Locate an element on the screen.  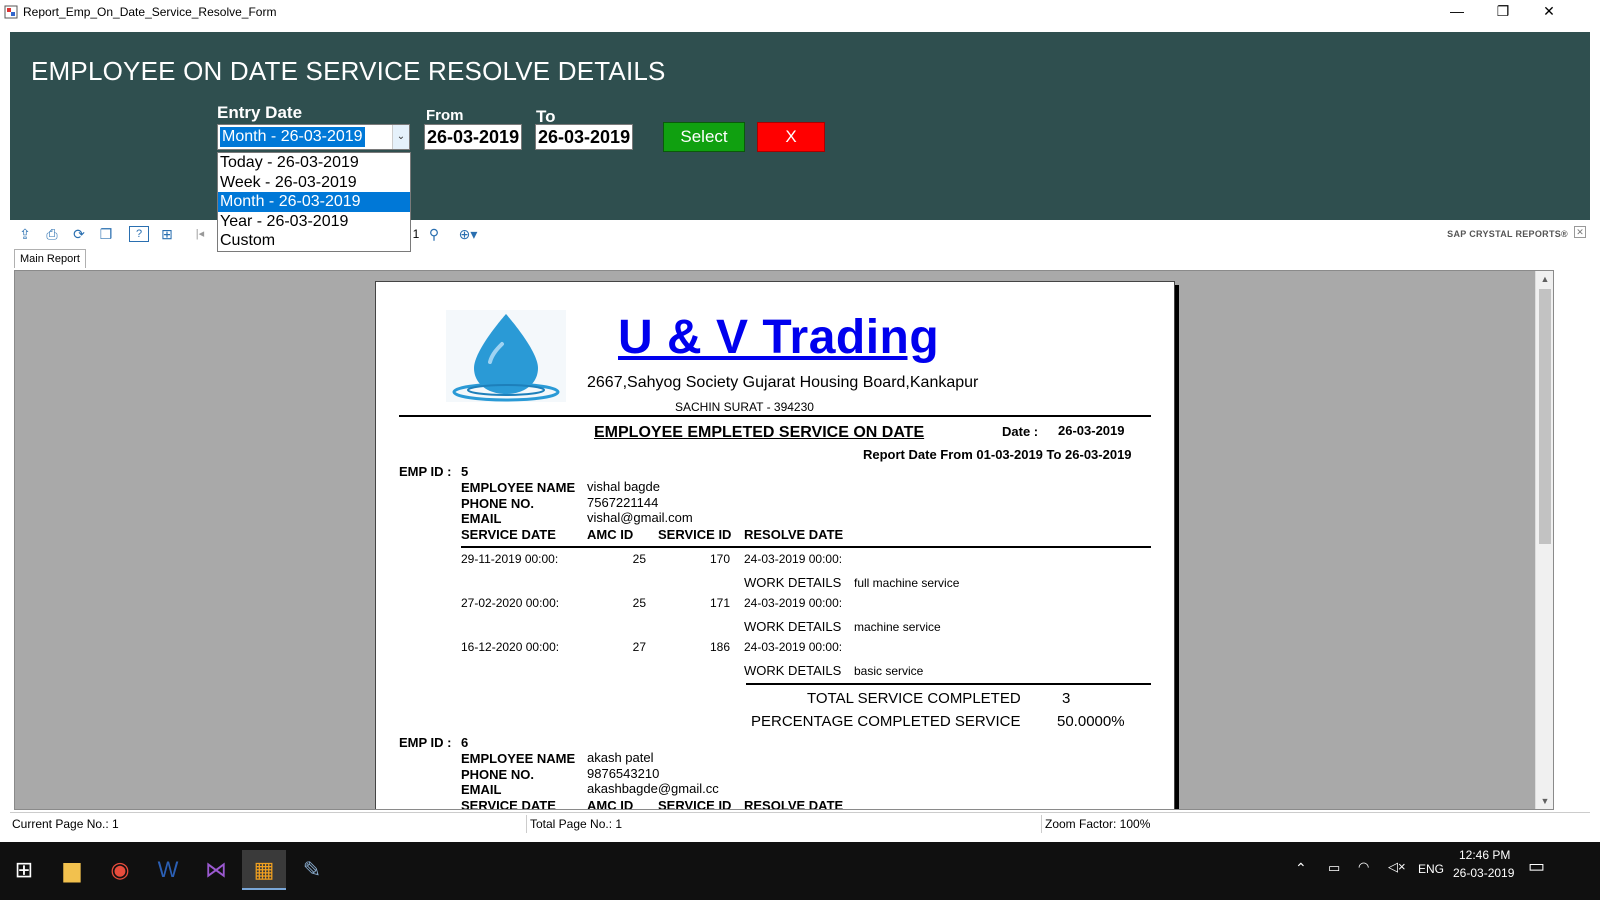
vertical-scrollbar: ▲ ▼ is located at coordinates (1544, 540).